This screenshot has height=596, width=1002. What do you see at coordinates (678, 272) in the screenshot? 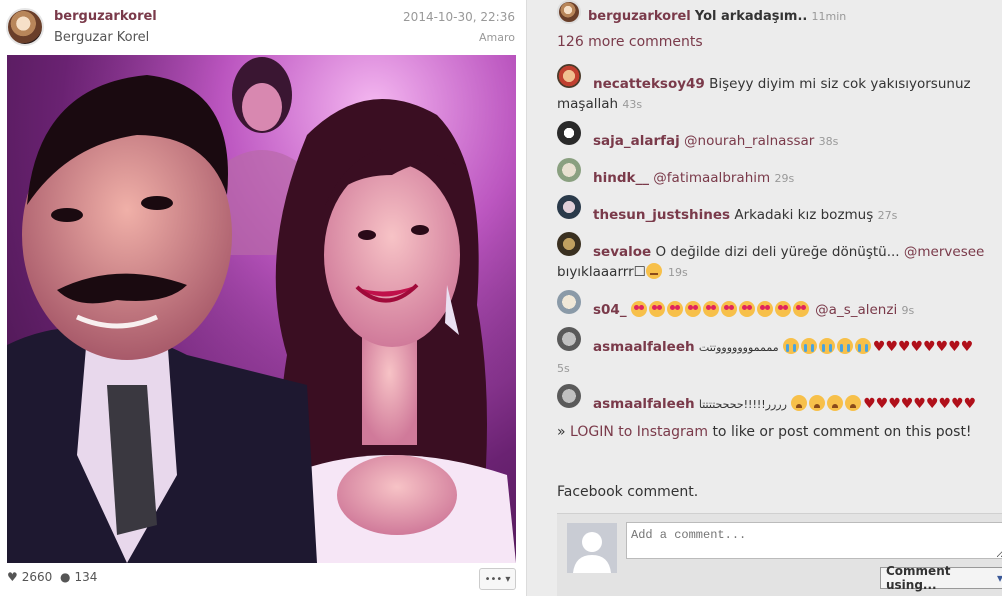
I see `comment-time: 19s` at bounding box center [678, 272].